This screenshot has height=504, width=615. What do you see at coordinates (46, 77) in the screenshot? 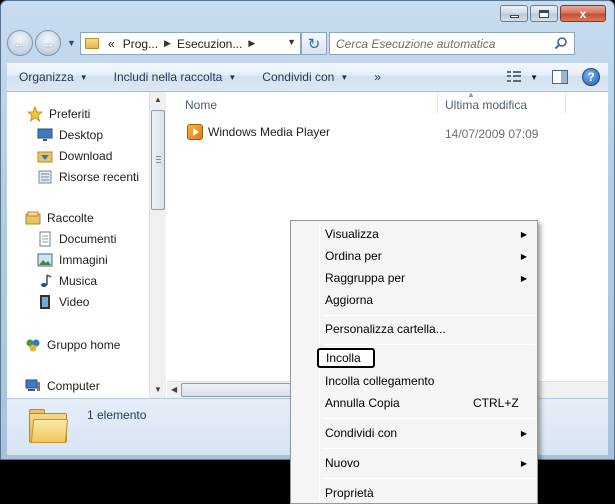
I see `organize-label: Organizza` at bounding box center [46, 77].